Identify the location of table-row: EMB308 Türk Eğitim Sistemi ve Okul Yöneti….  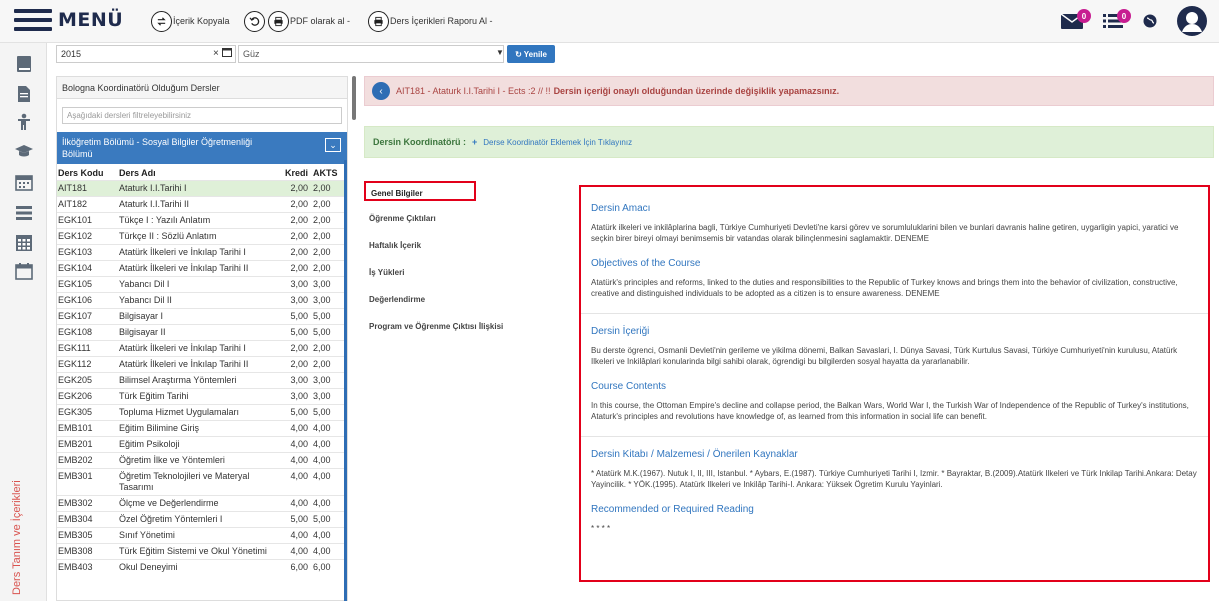
(202, 551).